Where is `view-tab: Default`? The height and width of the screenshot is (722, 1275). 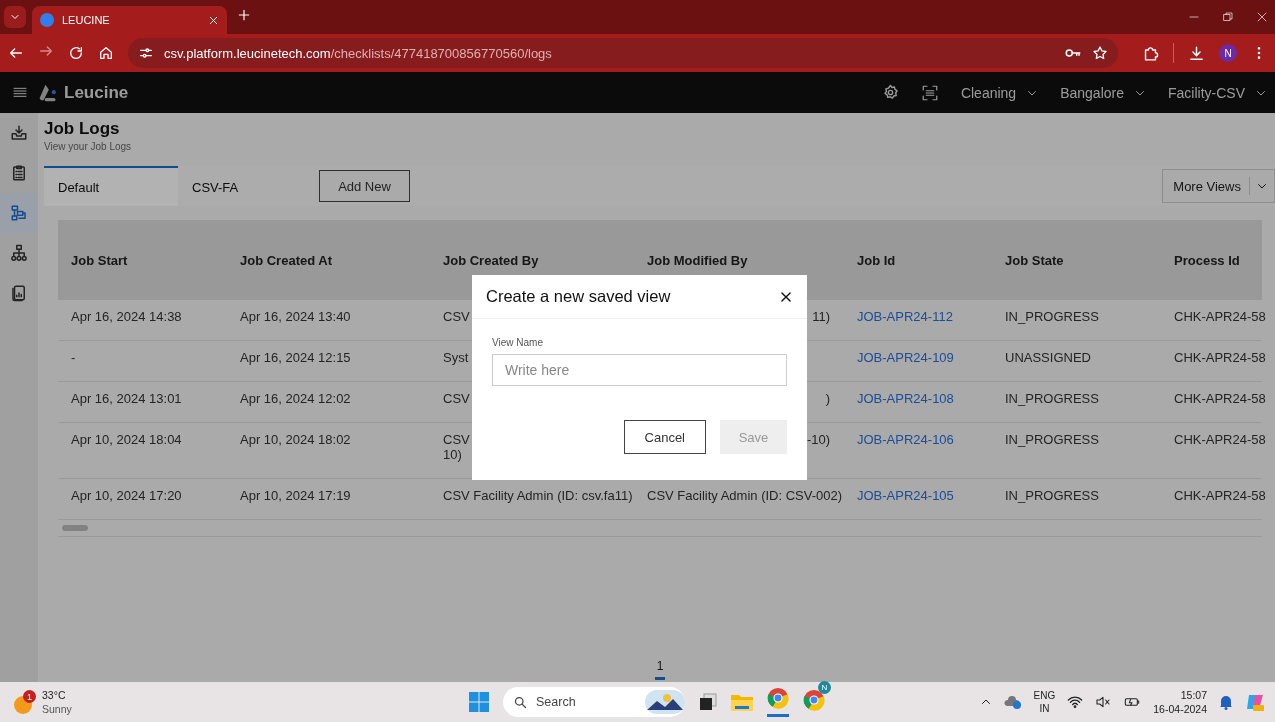 view-tab: Default is located at coordinates (111, 186).